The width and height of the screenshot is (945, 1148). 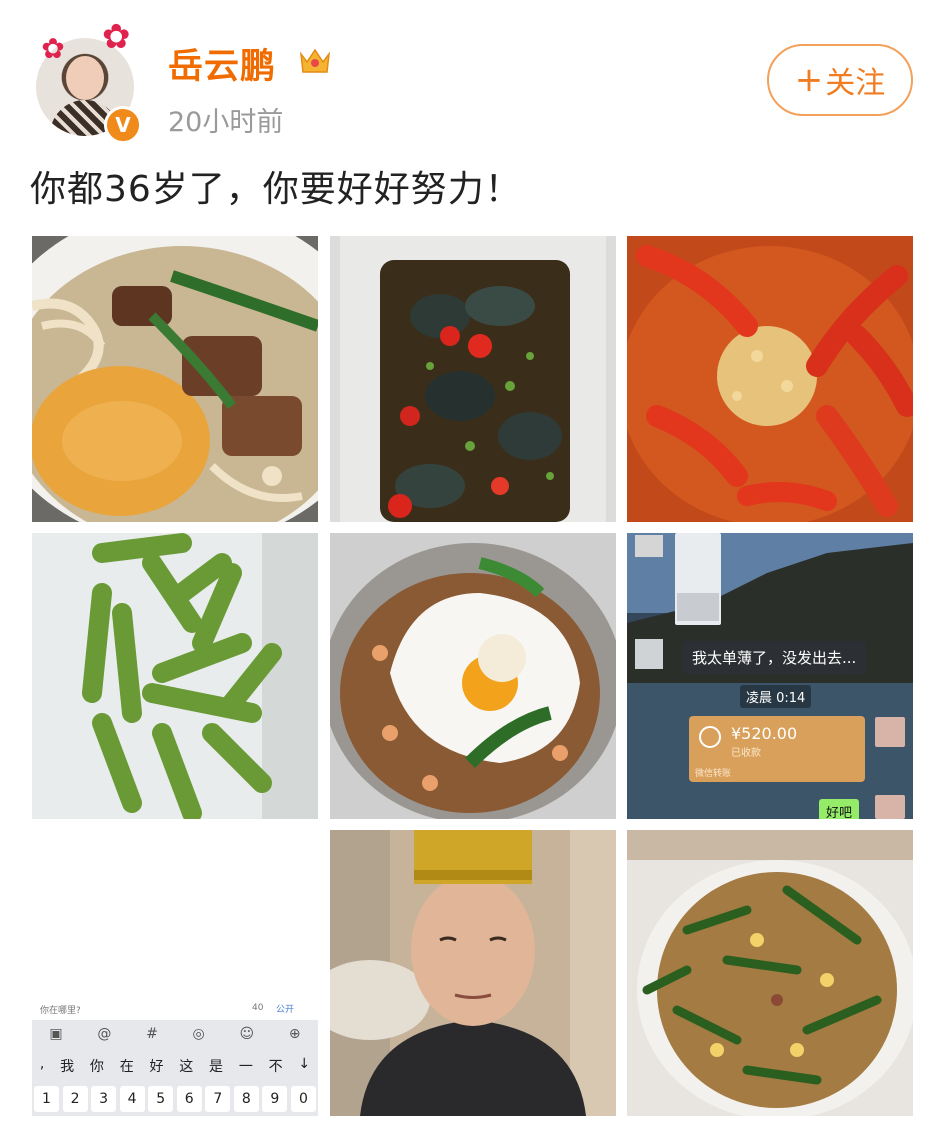 I want to click on digit-key: 4, so click(x=132, y=1099).